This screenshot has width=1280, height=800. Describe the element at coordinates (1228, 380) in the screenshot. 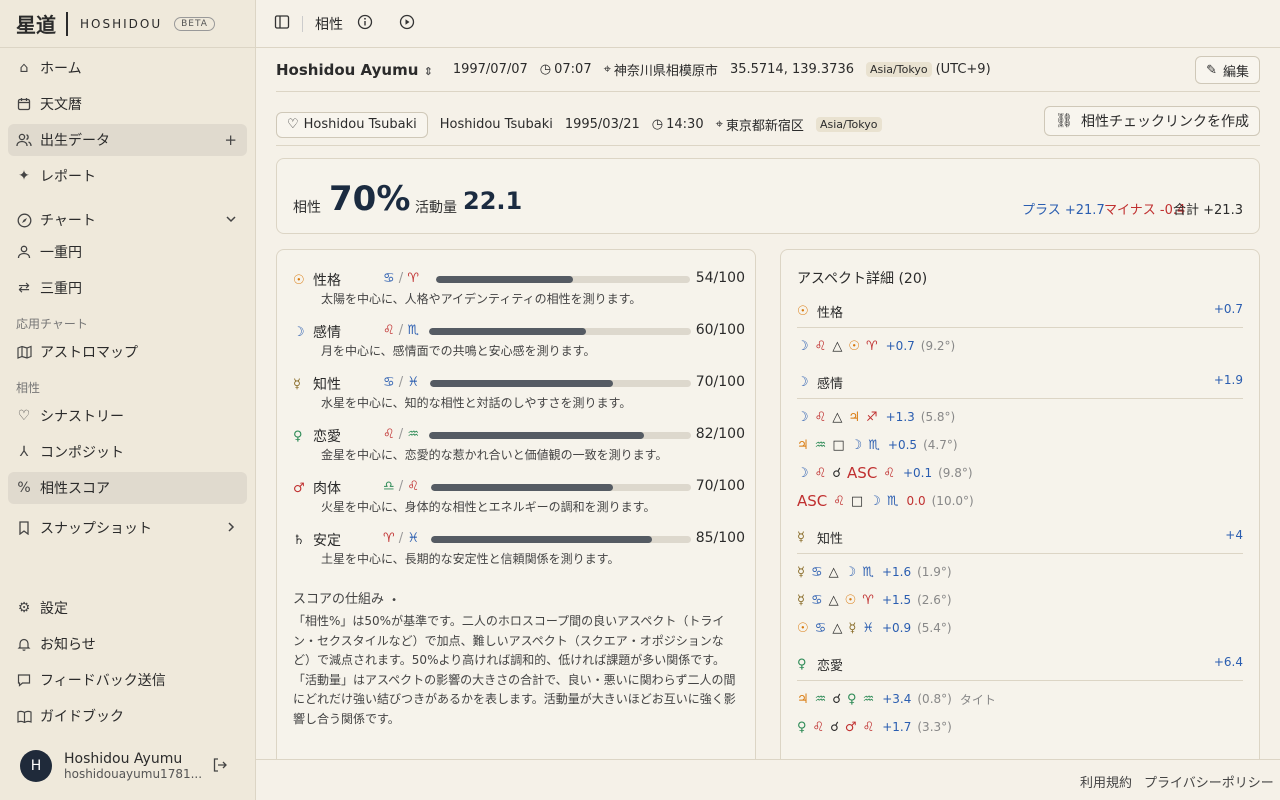

I see `aspect-group-total: +1.9` at that location.